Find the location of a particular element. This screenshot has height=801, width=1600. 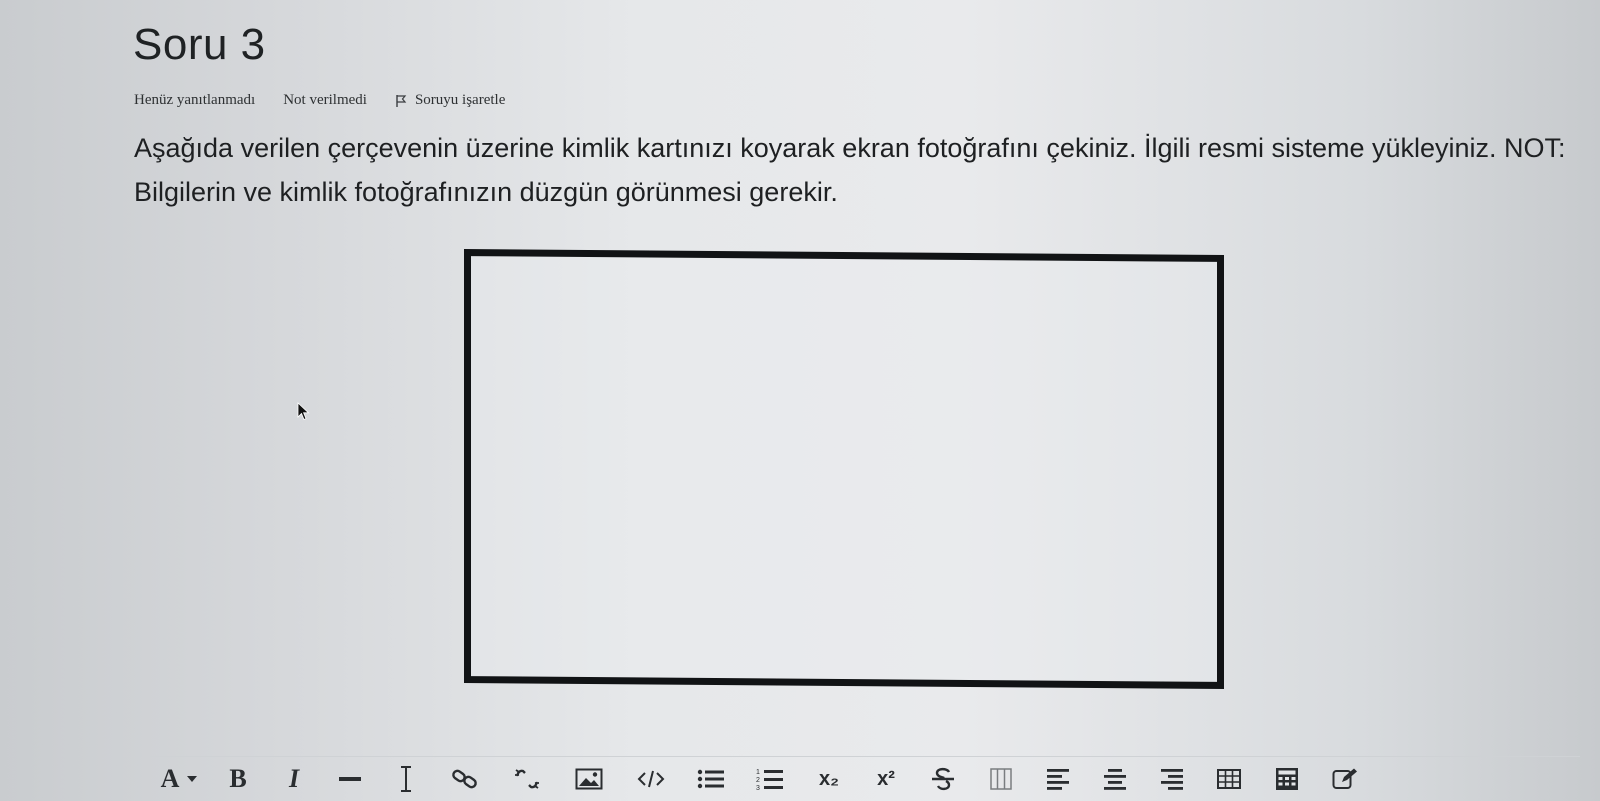

calculator-button is located at coordinates (1287, 779).